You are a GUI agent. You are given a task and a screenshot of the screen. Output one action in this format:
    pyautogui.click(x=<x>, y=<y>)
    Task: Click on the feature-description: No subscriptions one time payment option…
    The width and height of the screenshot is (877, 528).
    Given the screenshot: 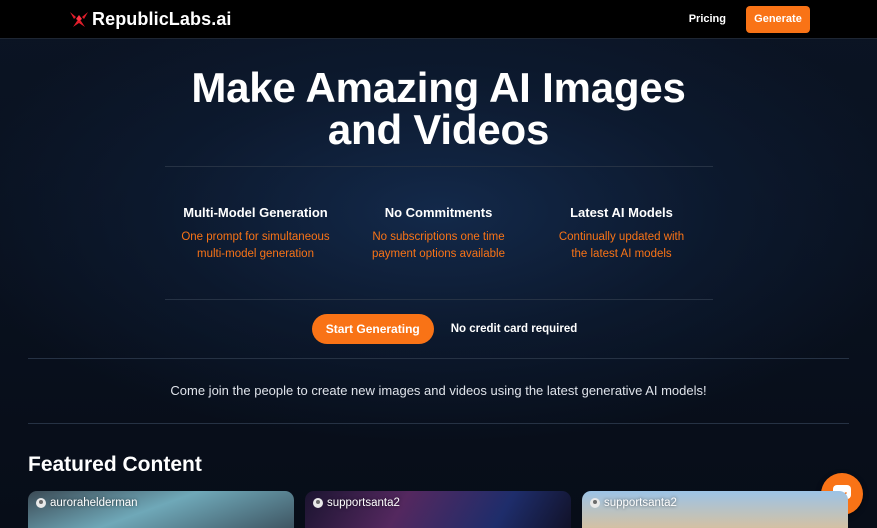 What is the action you would take?
    pyautogui.click(x=438, y=245)
    